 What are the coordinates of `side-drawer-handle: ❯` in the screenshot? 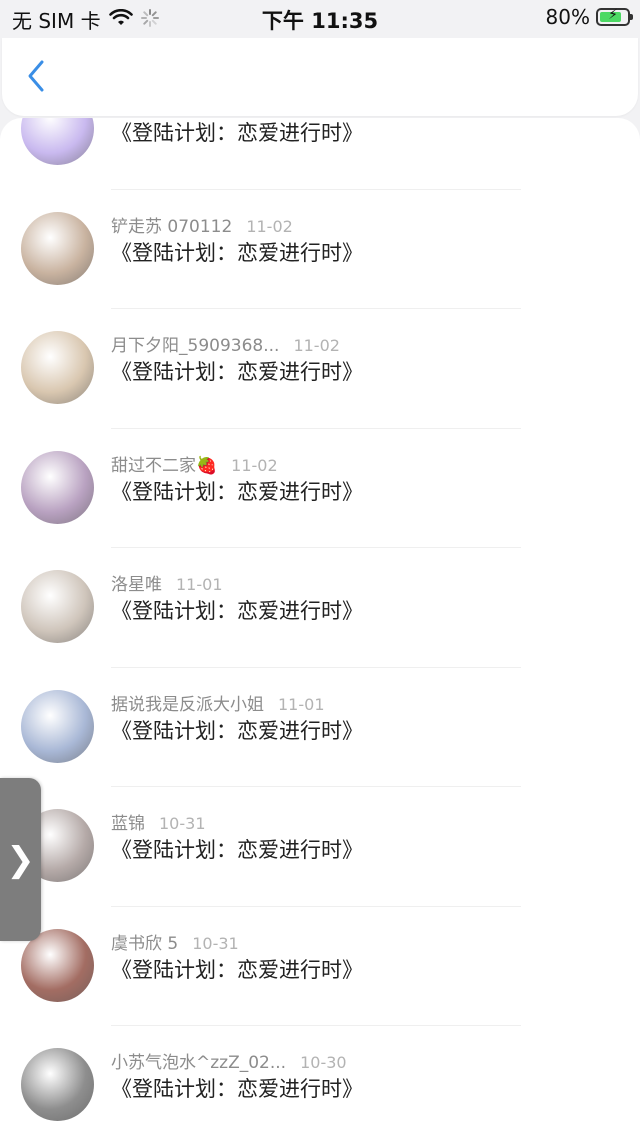 It's located at (20, 859).